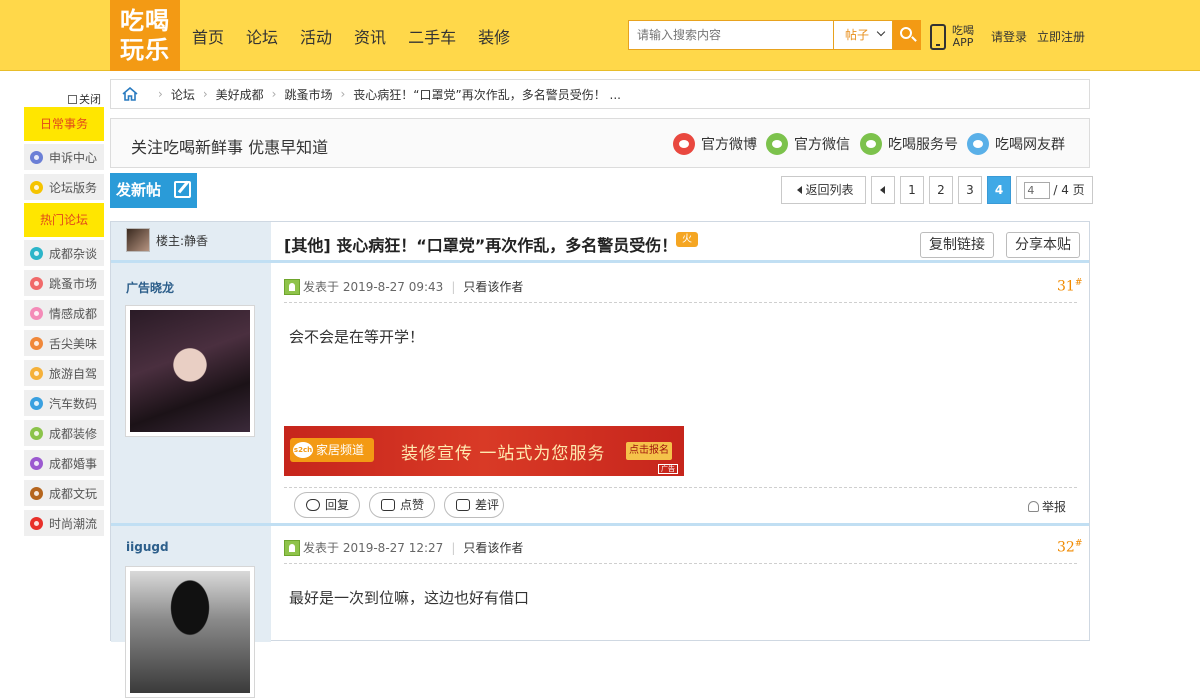  What do you see at coordinates (72, 99) in the screenshot?
I see `close-icon` at bounding box center [72, 99].